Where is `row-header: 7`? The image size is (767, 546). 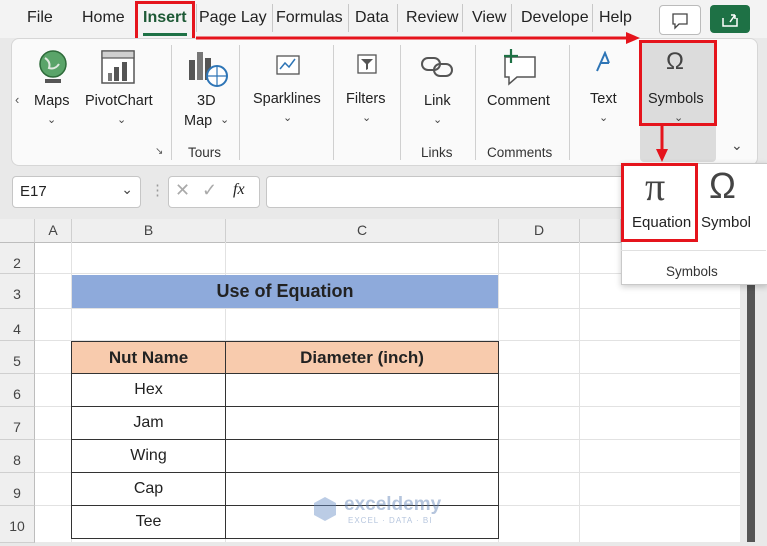
row-header: 7 is located at coordinates (17, 423).